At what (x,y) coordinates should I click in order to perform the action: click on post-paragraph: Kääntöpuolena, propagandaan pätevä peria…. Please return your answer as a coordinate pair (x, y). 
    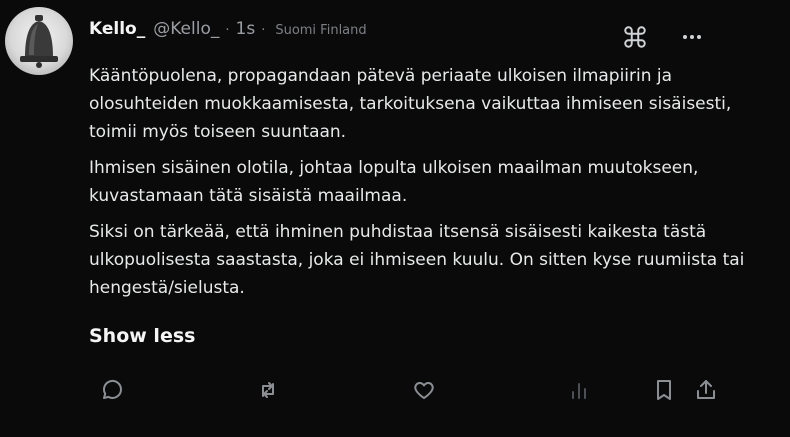
    Looking at the image, I should click on (410, 104).